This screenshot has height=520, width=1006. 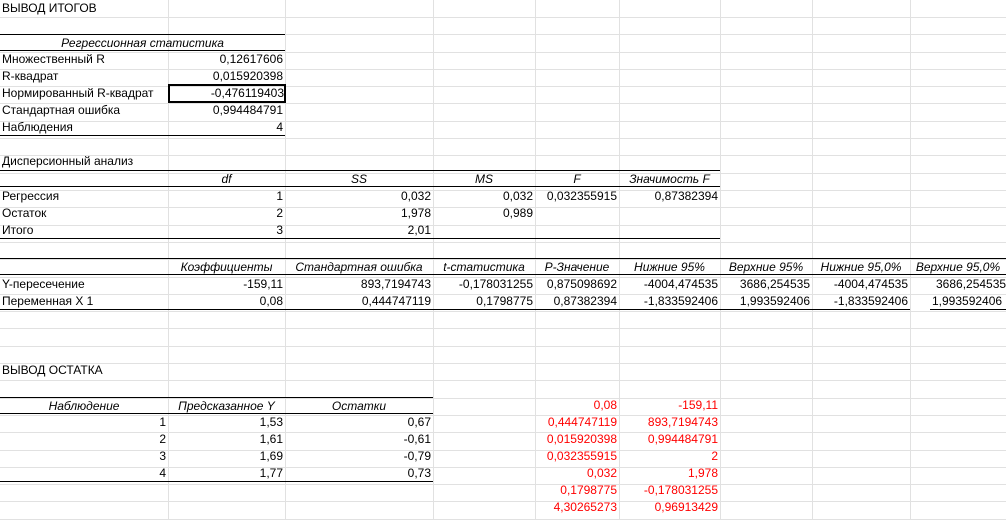 I want to click on coef-header: t-статистика, so click(x=484, y=266).